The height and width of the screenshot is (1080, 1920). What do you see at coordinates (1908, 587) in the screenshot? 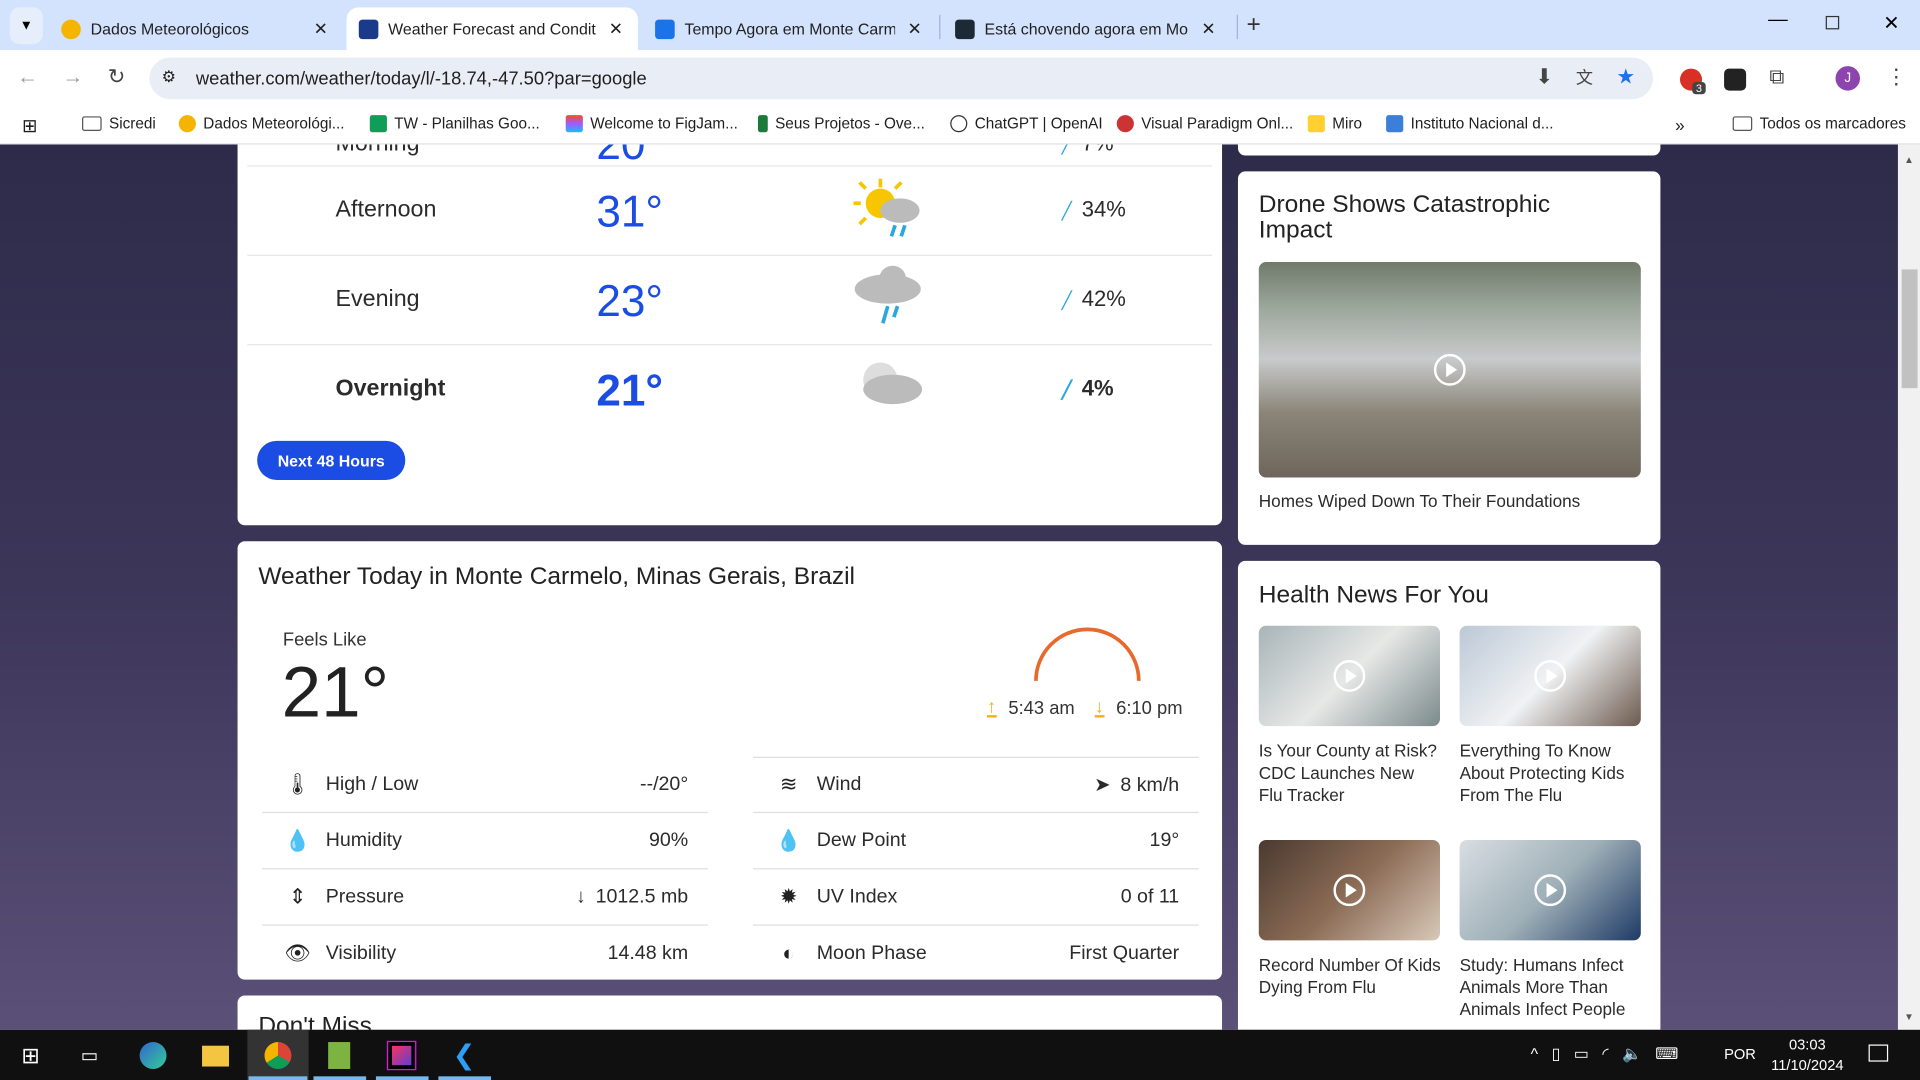
I see `page-scrollbar: ▲ ▼` at bounding box center [1908, 587].